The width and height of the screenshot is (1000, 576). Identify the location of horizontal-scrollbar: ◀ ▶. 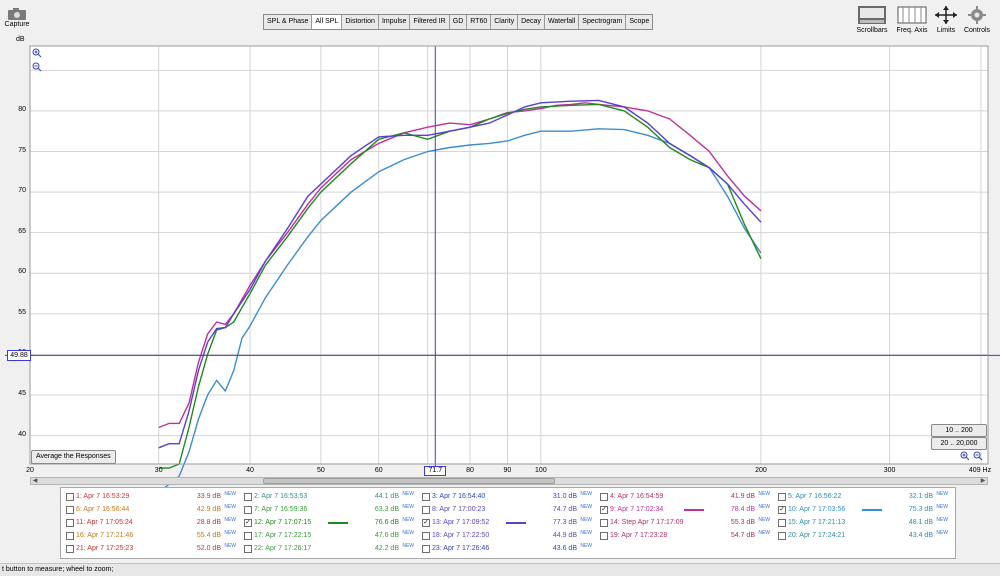
(509, 481).